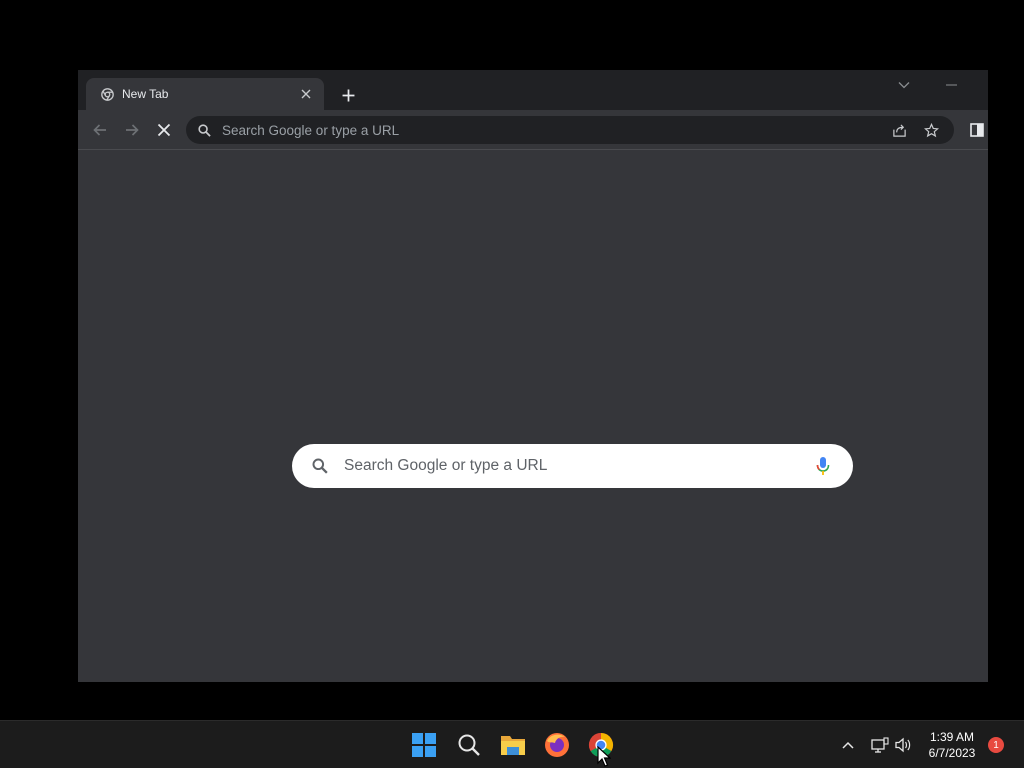 The width and height of the screenshot is (1024, 768). What do you see at coordinates (903, 745) in the screenshot?
I see `volume-icon` at bounding box center [903, 745].